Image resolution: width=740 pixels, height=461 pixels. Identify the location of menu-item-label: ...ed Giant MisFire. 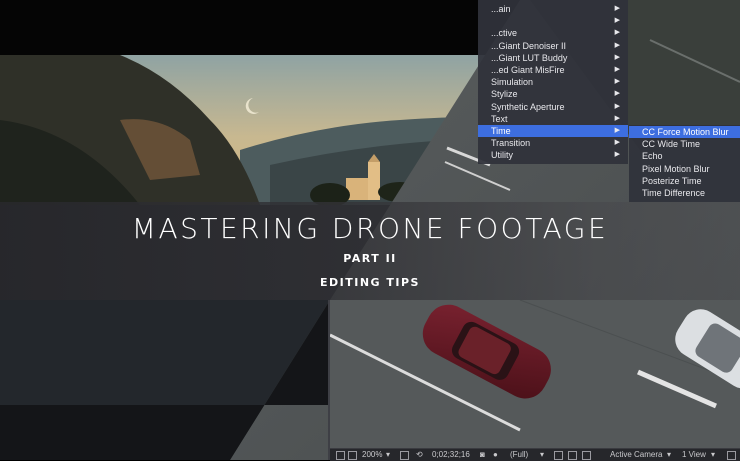
(528, 69).